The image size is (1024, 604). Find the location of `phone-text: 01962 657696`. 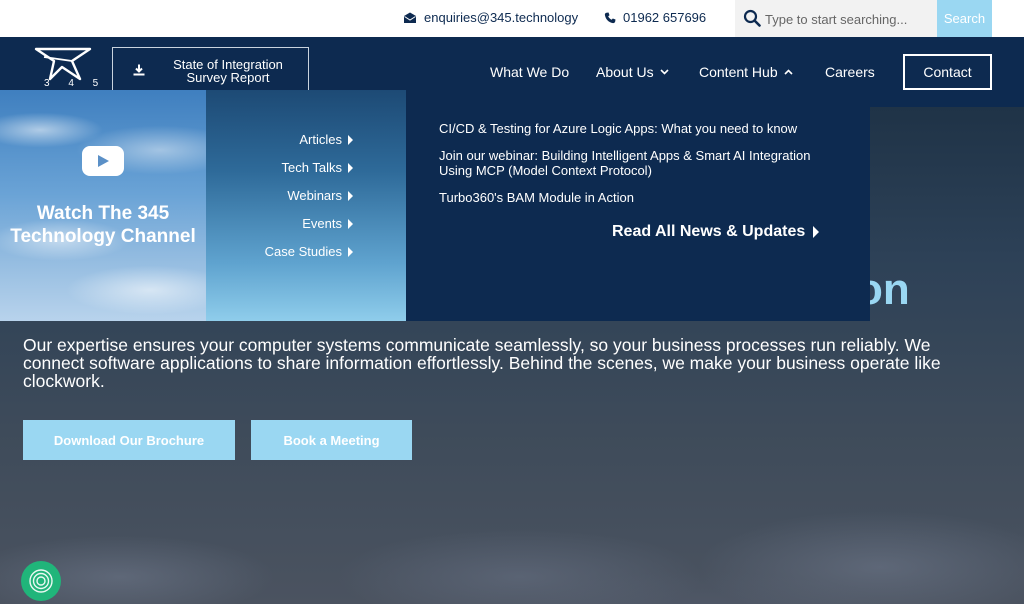

phone-text: 01962 657696 is located at coordinates (665, 17).